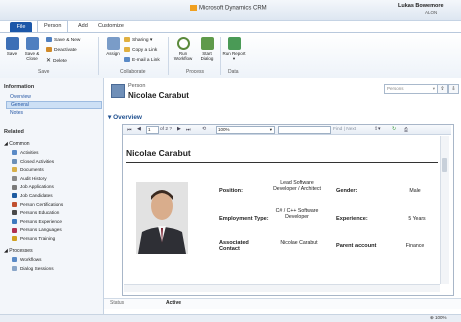  I want to click on previous-page-icon: ◀, so click(139, 129).